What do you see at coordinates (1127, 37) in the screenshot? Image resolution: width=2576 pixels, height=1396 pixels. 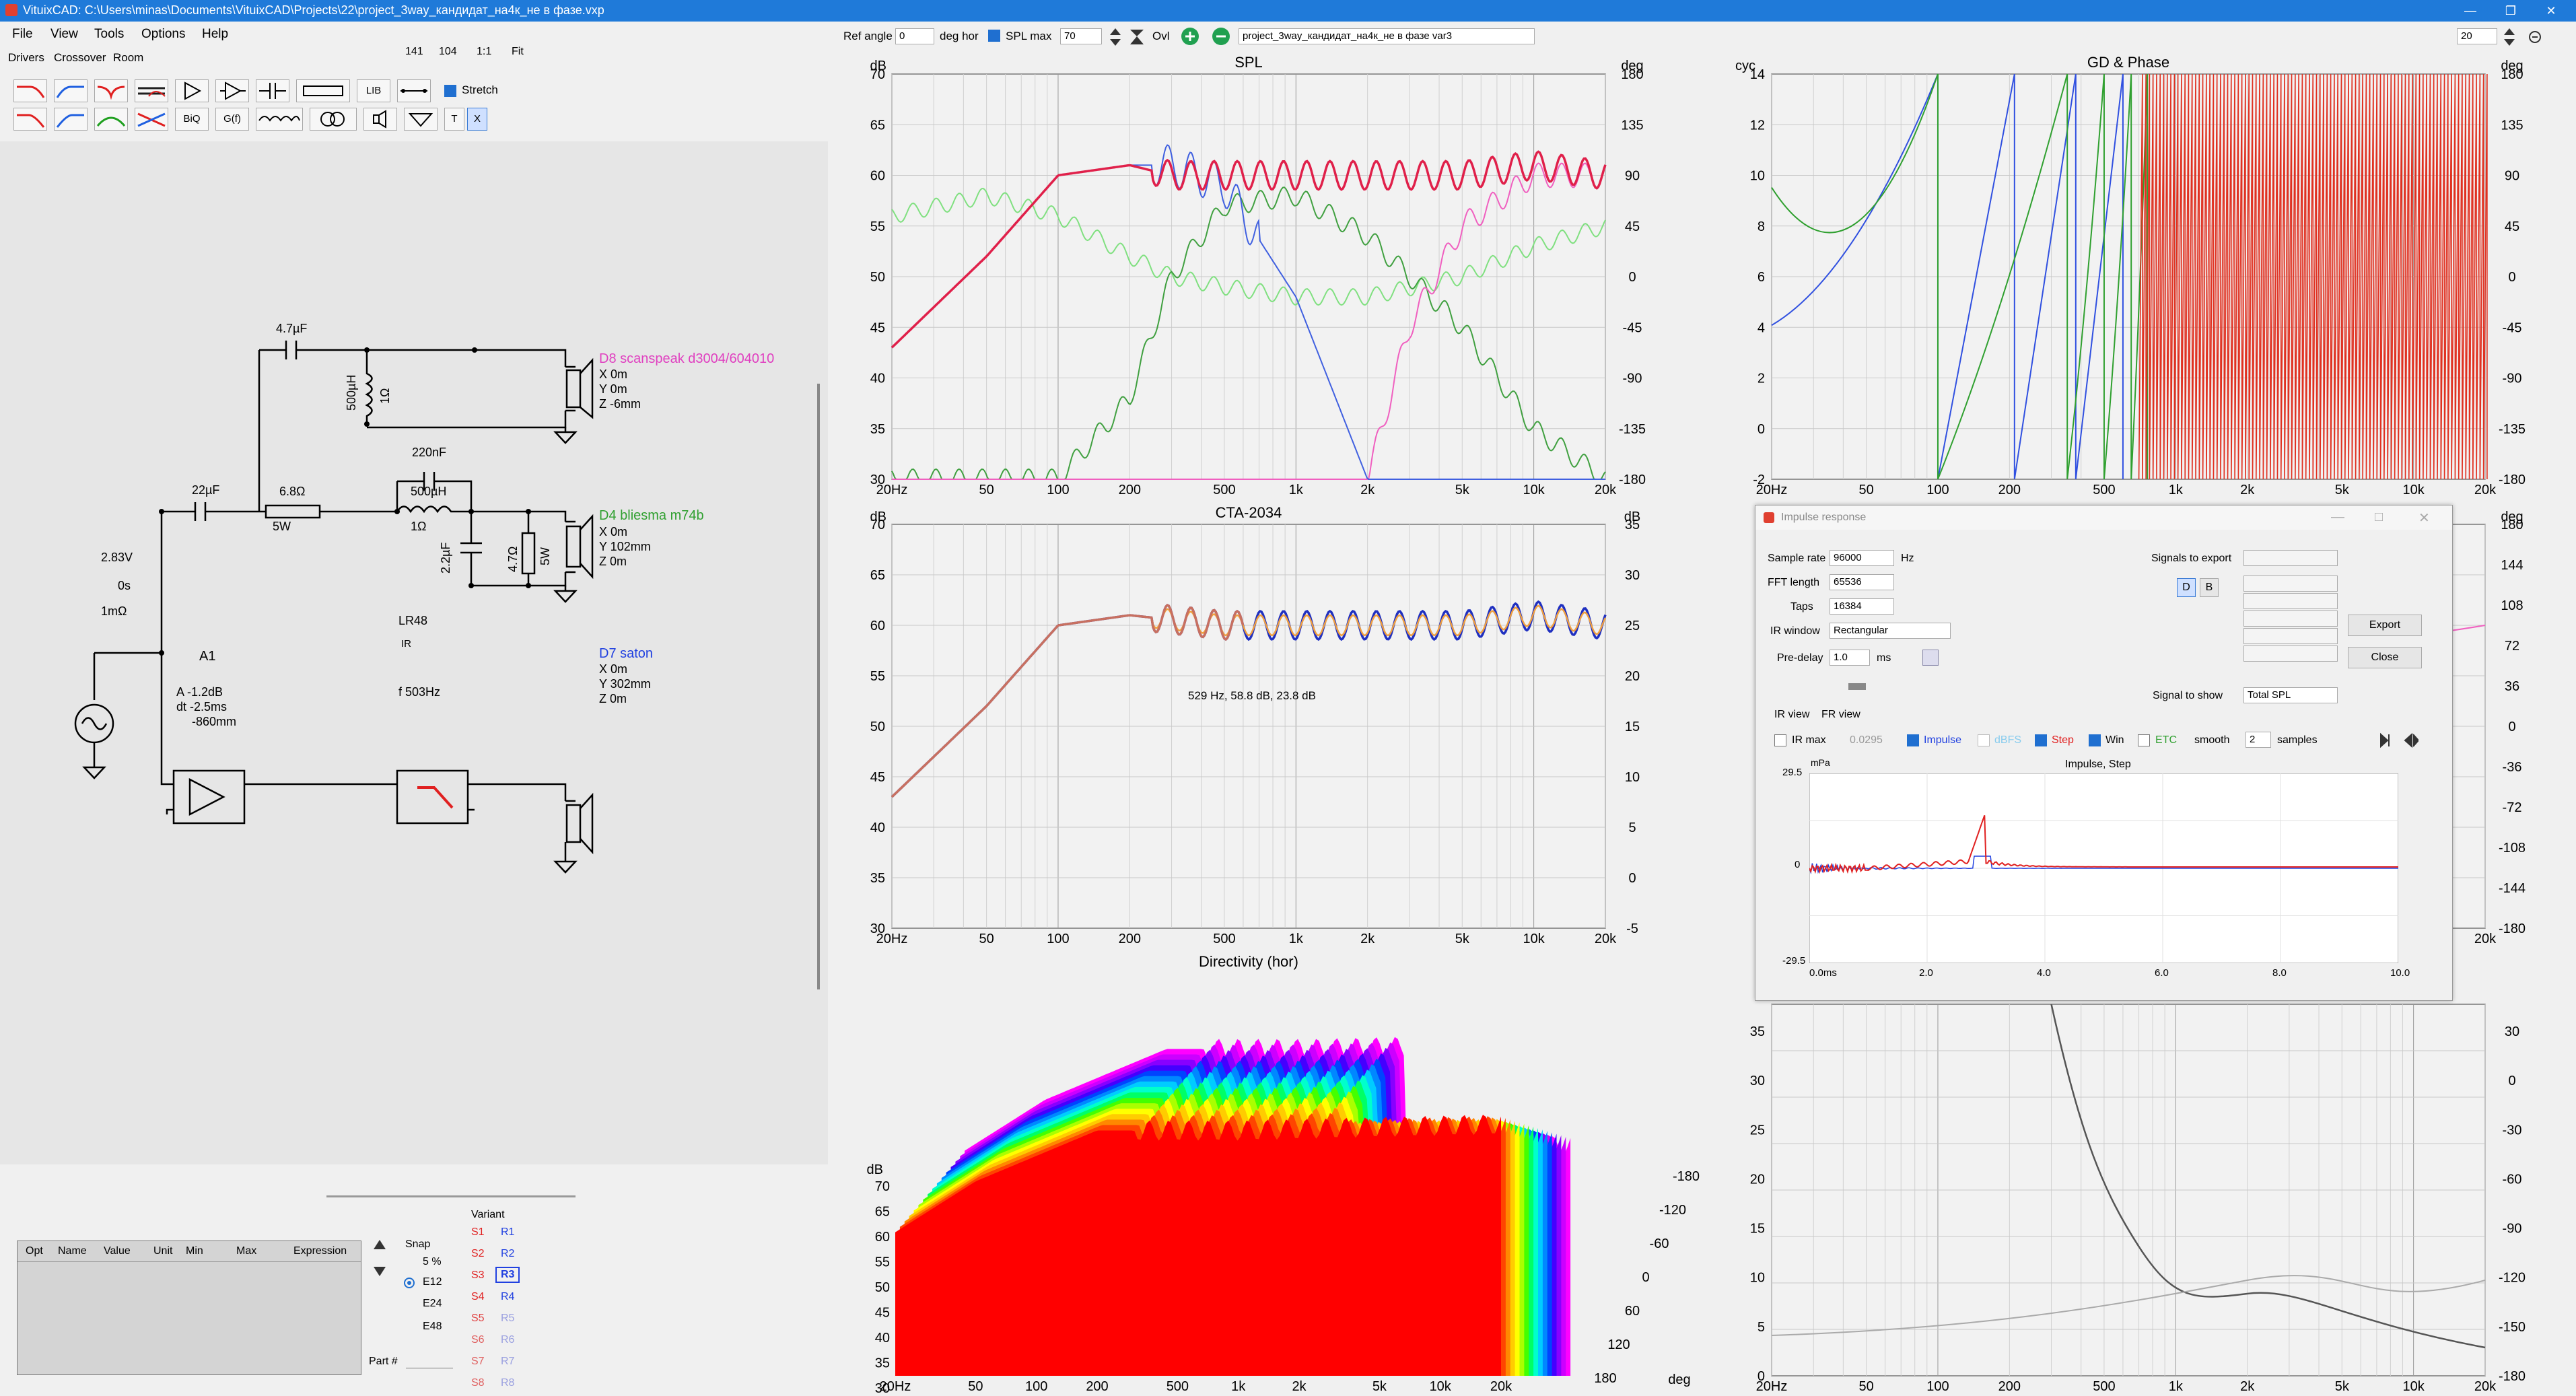 I see `spl-max-stepper-icon` at bounding box center [1127, 37].